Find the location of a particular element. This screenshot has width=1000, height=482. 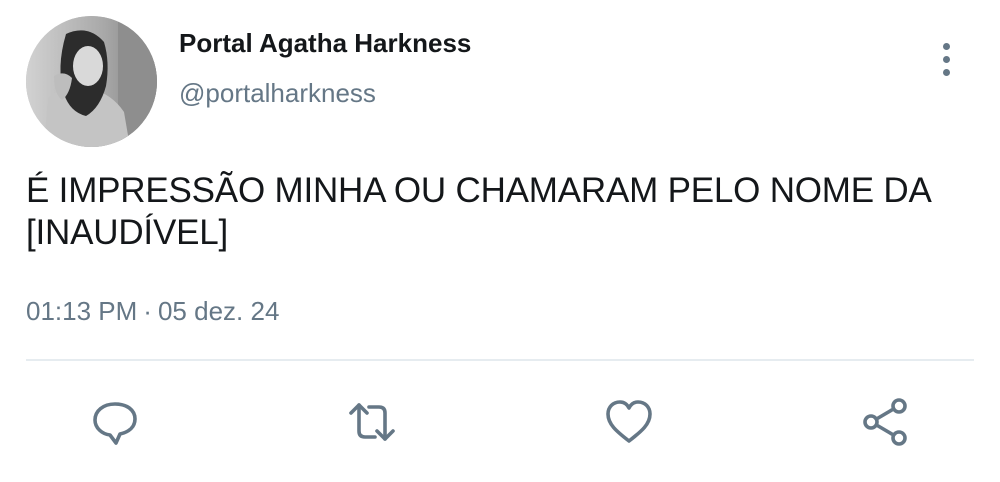

author-avatar is located at coordinates (91, 81).